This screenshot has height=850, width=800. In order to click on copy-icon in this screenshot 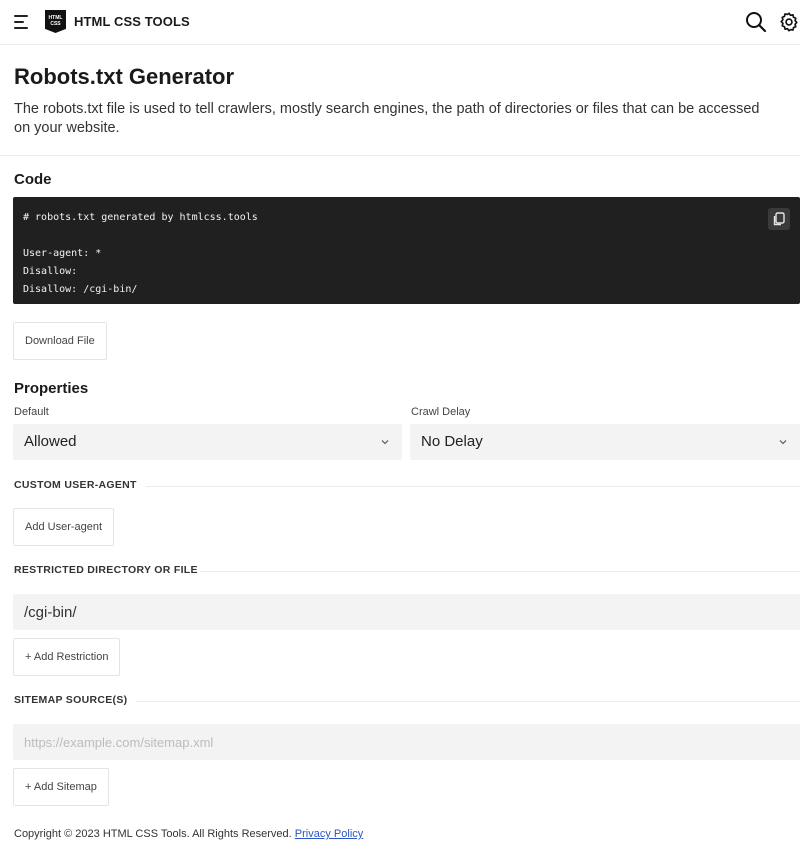, I will do `click(779, 219)`.